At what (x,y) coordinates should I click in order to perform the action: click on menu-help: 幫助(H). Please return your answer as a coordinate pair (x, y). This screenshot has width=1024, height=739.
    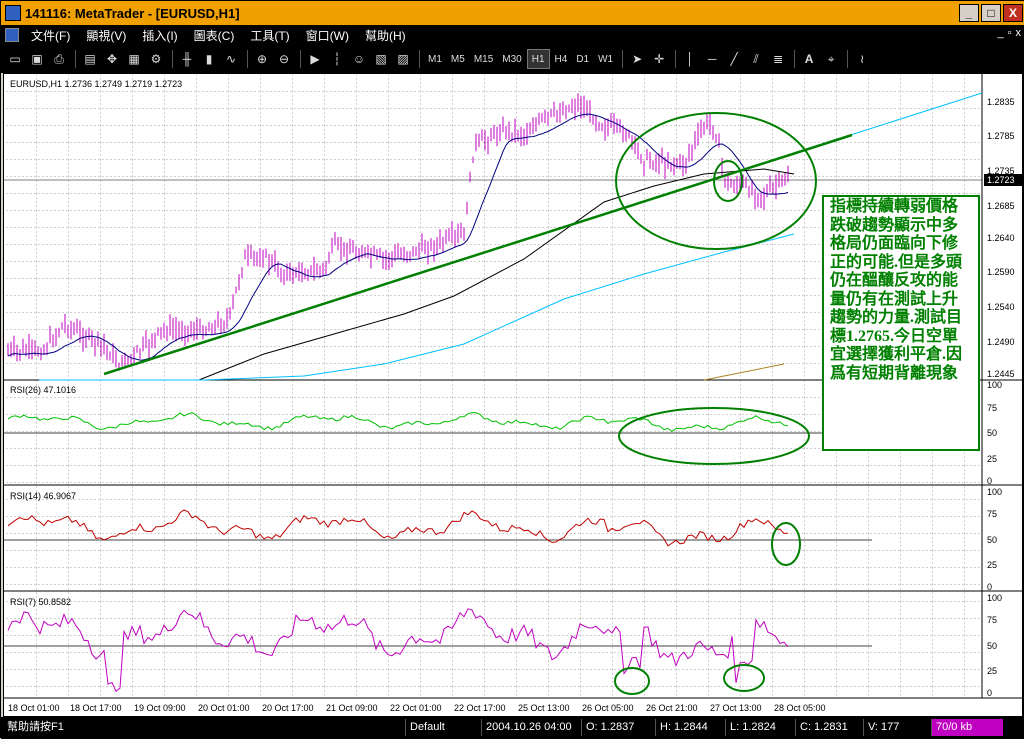
    Looking at the image, I should click on (385, 35).